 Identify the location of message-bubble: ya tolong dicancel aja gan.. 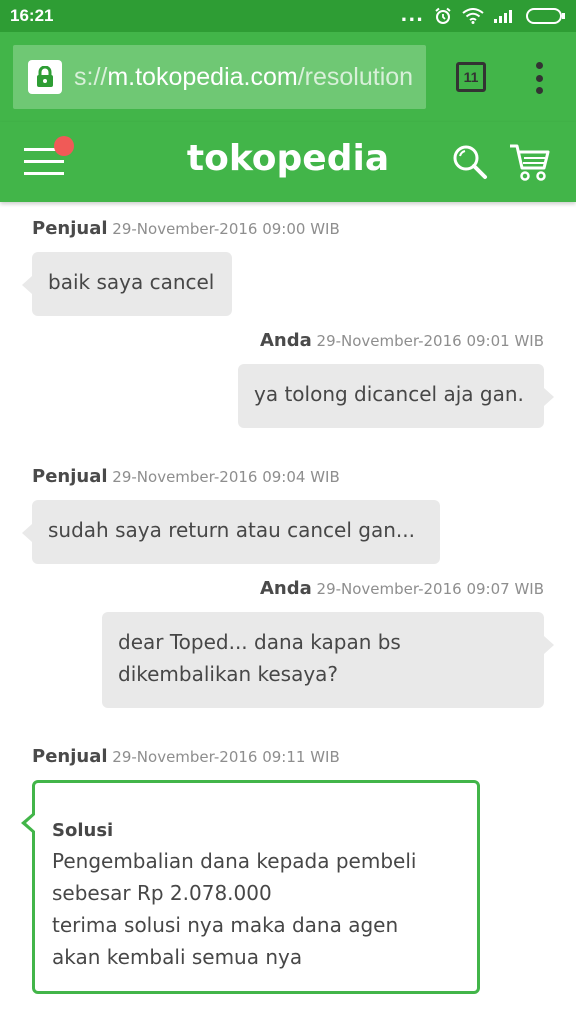
(396, 396).